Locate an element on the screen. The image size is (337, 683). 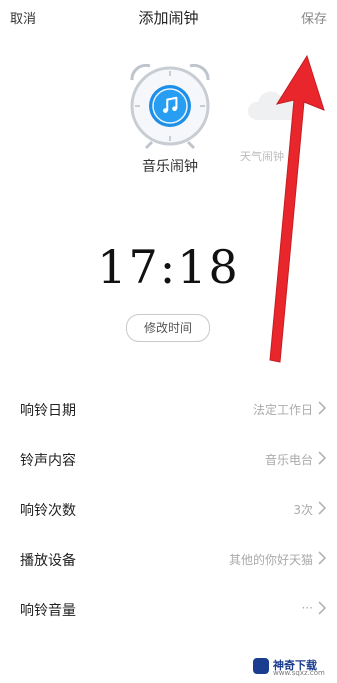
setting-value: 法定工作日 is located at coordinates (282, 410).